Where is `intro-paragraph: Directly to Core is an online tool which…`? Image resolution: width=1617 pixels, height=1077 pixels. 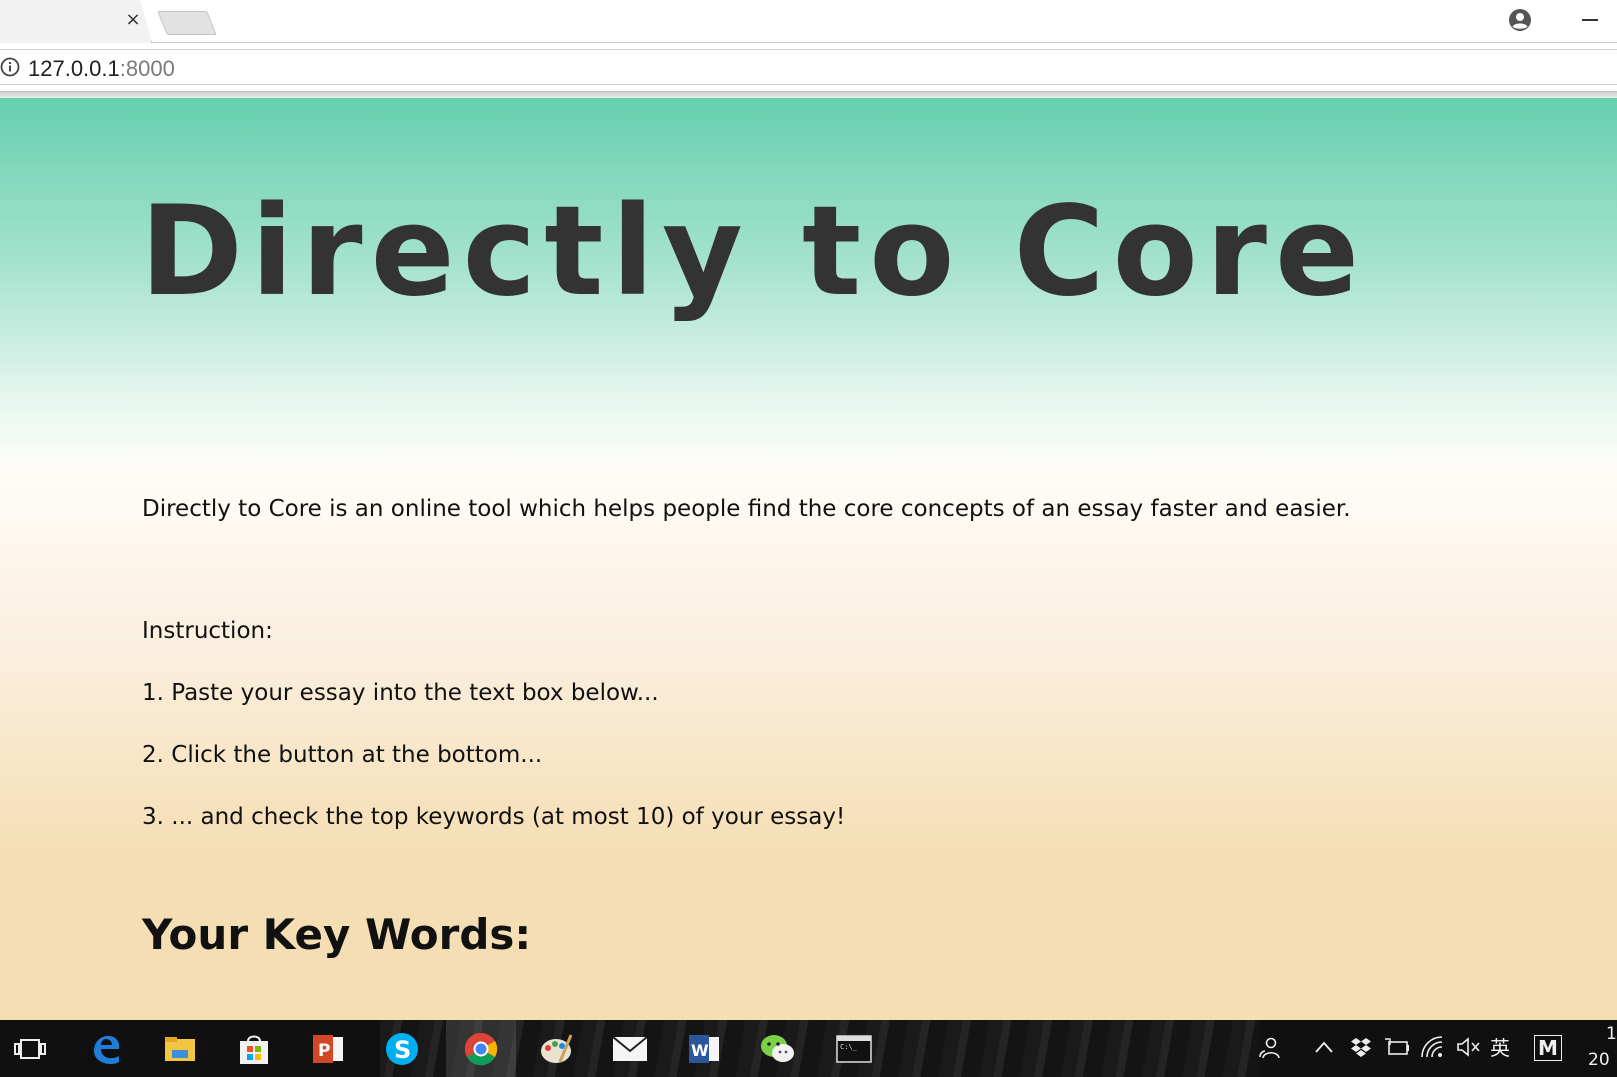
intro-paragraph: Directly to Core is an online tool which… is located at coordinates (746, 509).